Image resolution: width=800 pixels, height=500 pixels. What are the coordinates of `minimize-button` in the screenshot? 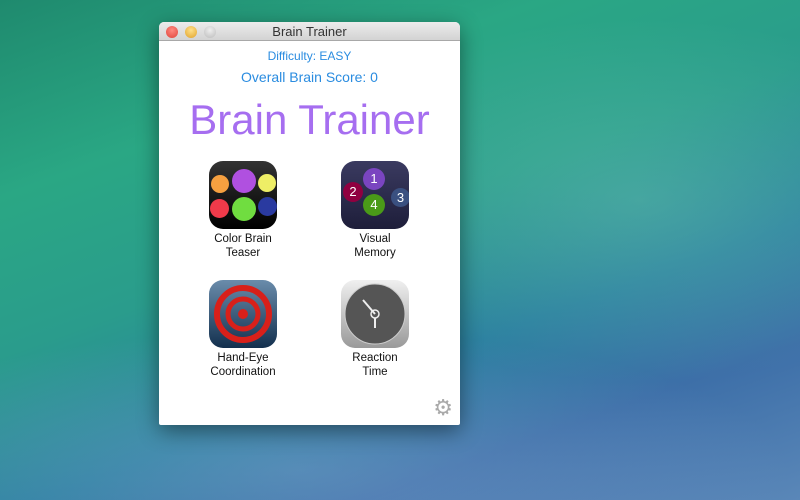 It's located at (191, 32).